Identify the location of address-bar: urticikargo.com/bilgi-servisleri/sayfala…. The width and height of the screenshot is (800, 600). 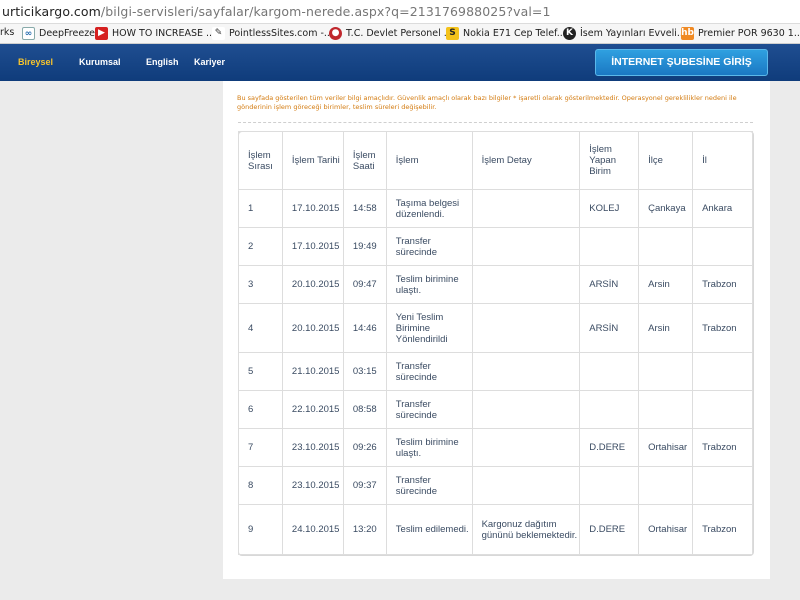
(400, 12).